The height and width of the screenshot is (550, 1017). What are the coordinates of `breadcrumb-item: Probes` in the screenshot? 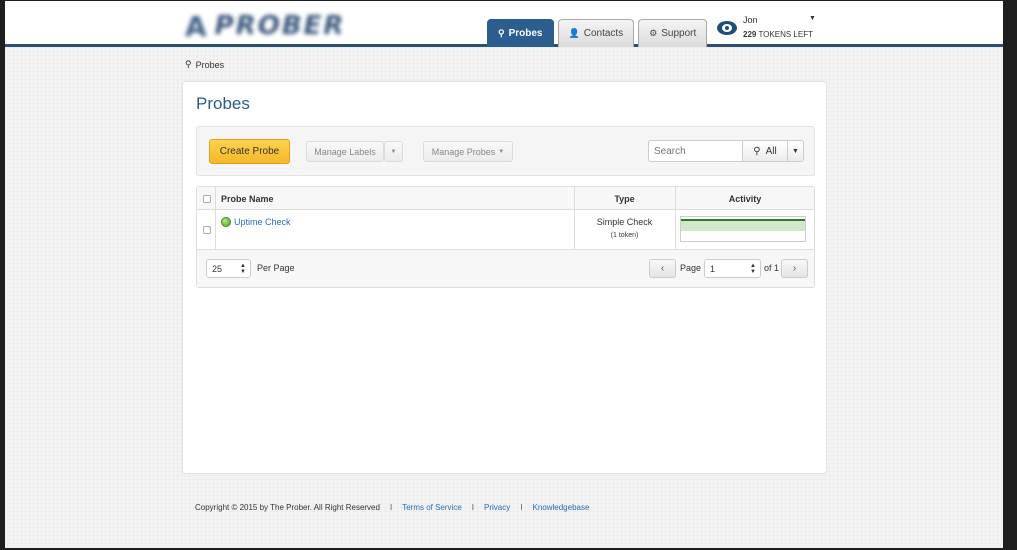 It's located at (210, 65).